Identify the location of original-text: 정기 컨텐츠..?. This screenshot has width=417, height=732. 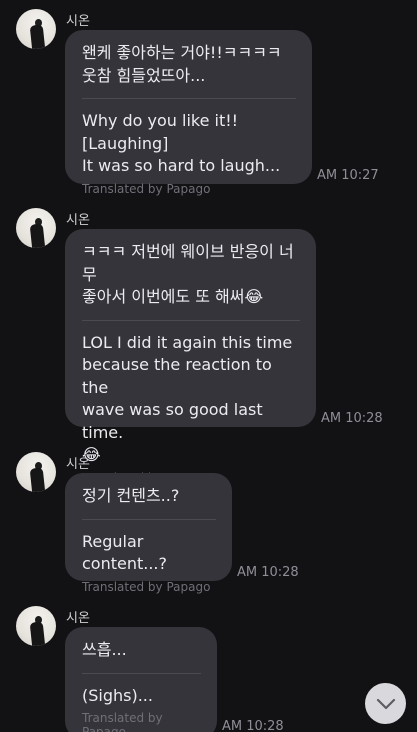
(131, 495).